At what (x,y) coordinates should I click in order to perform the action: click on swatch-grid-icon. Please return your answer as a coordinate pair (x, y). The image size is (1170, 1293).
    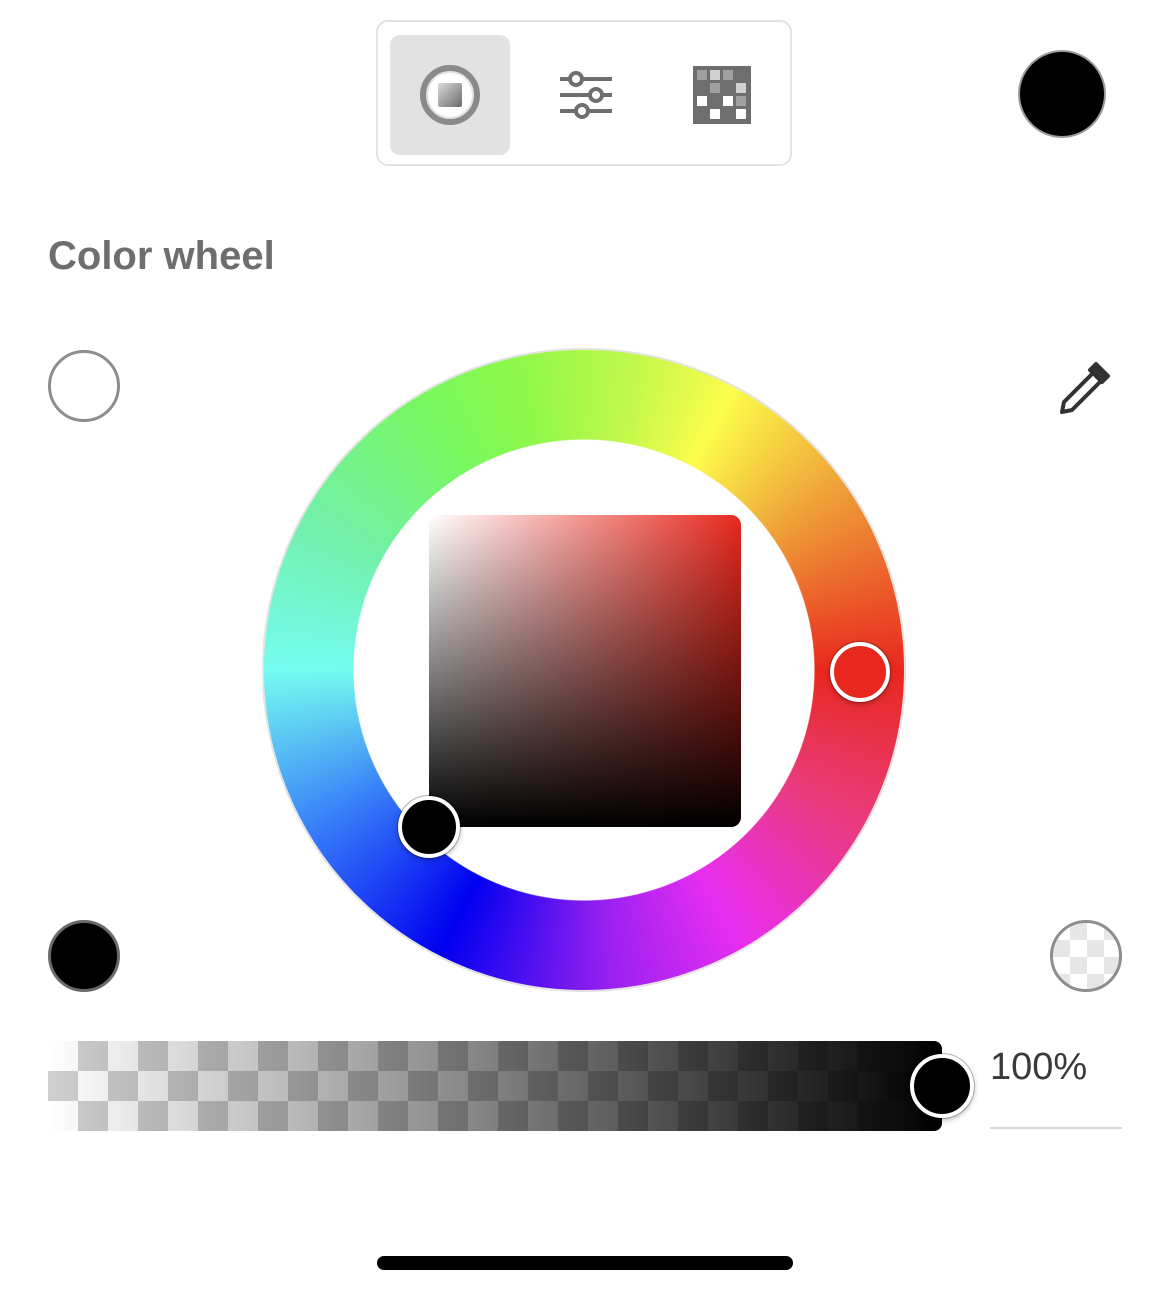
    Looking at the image, I should click on (722, 95).